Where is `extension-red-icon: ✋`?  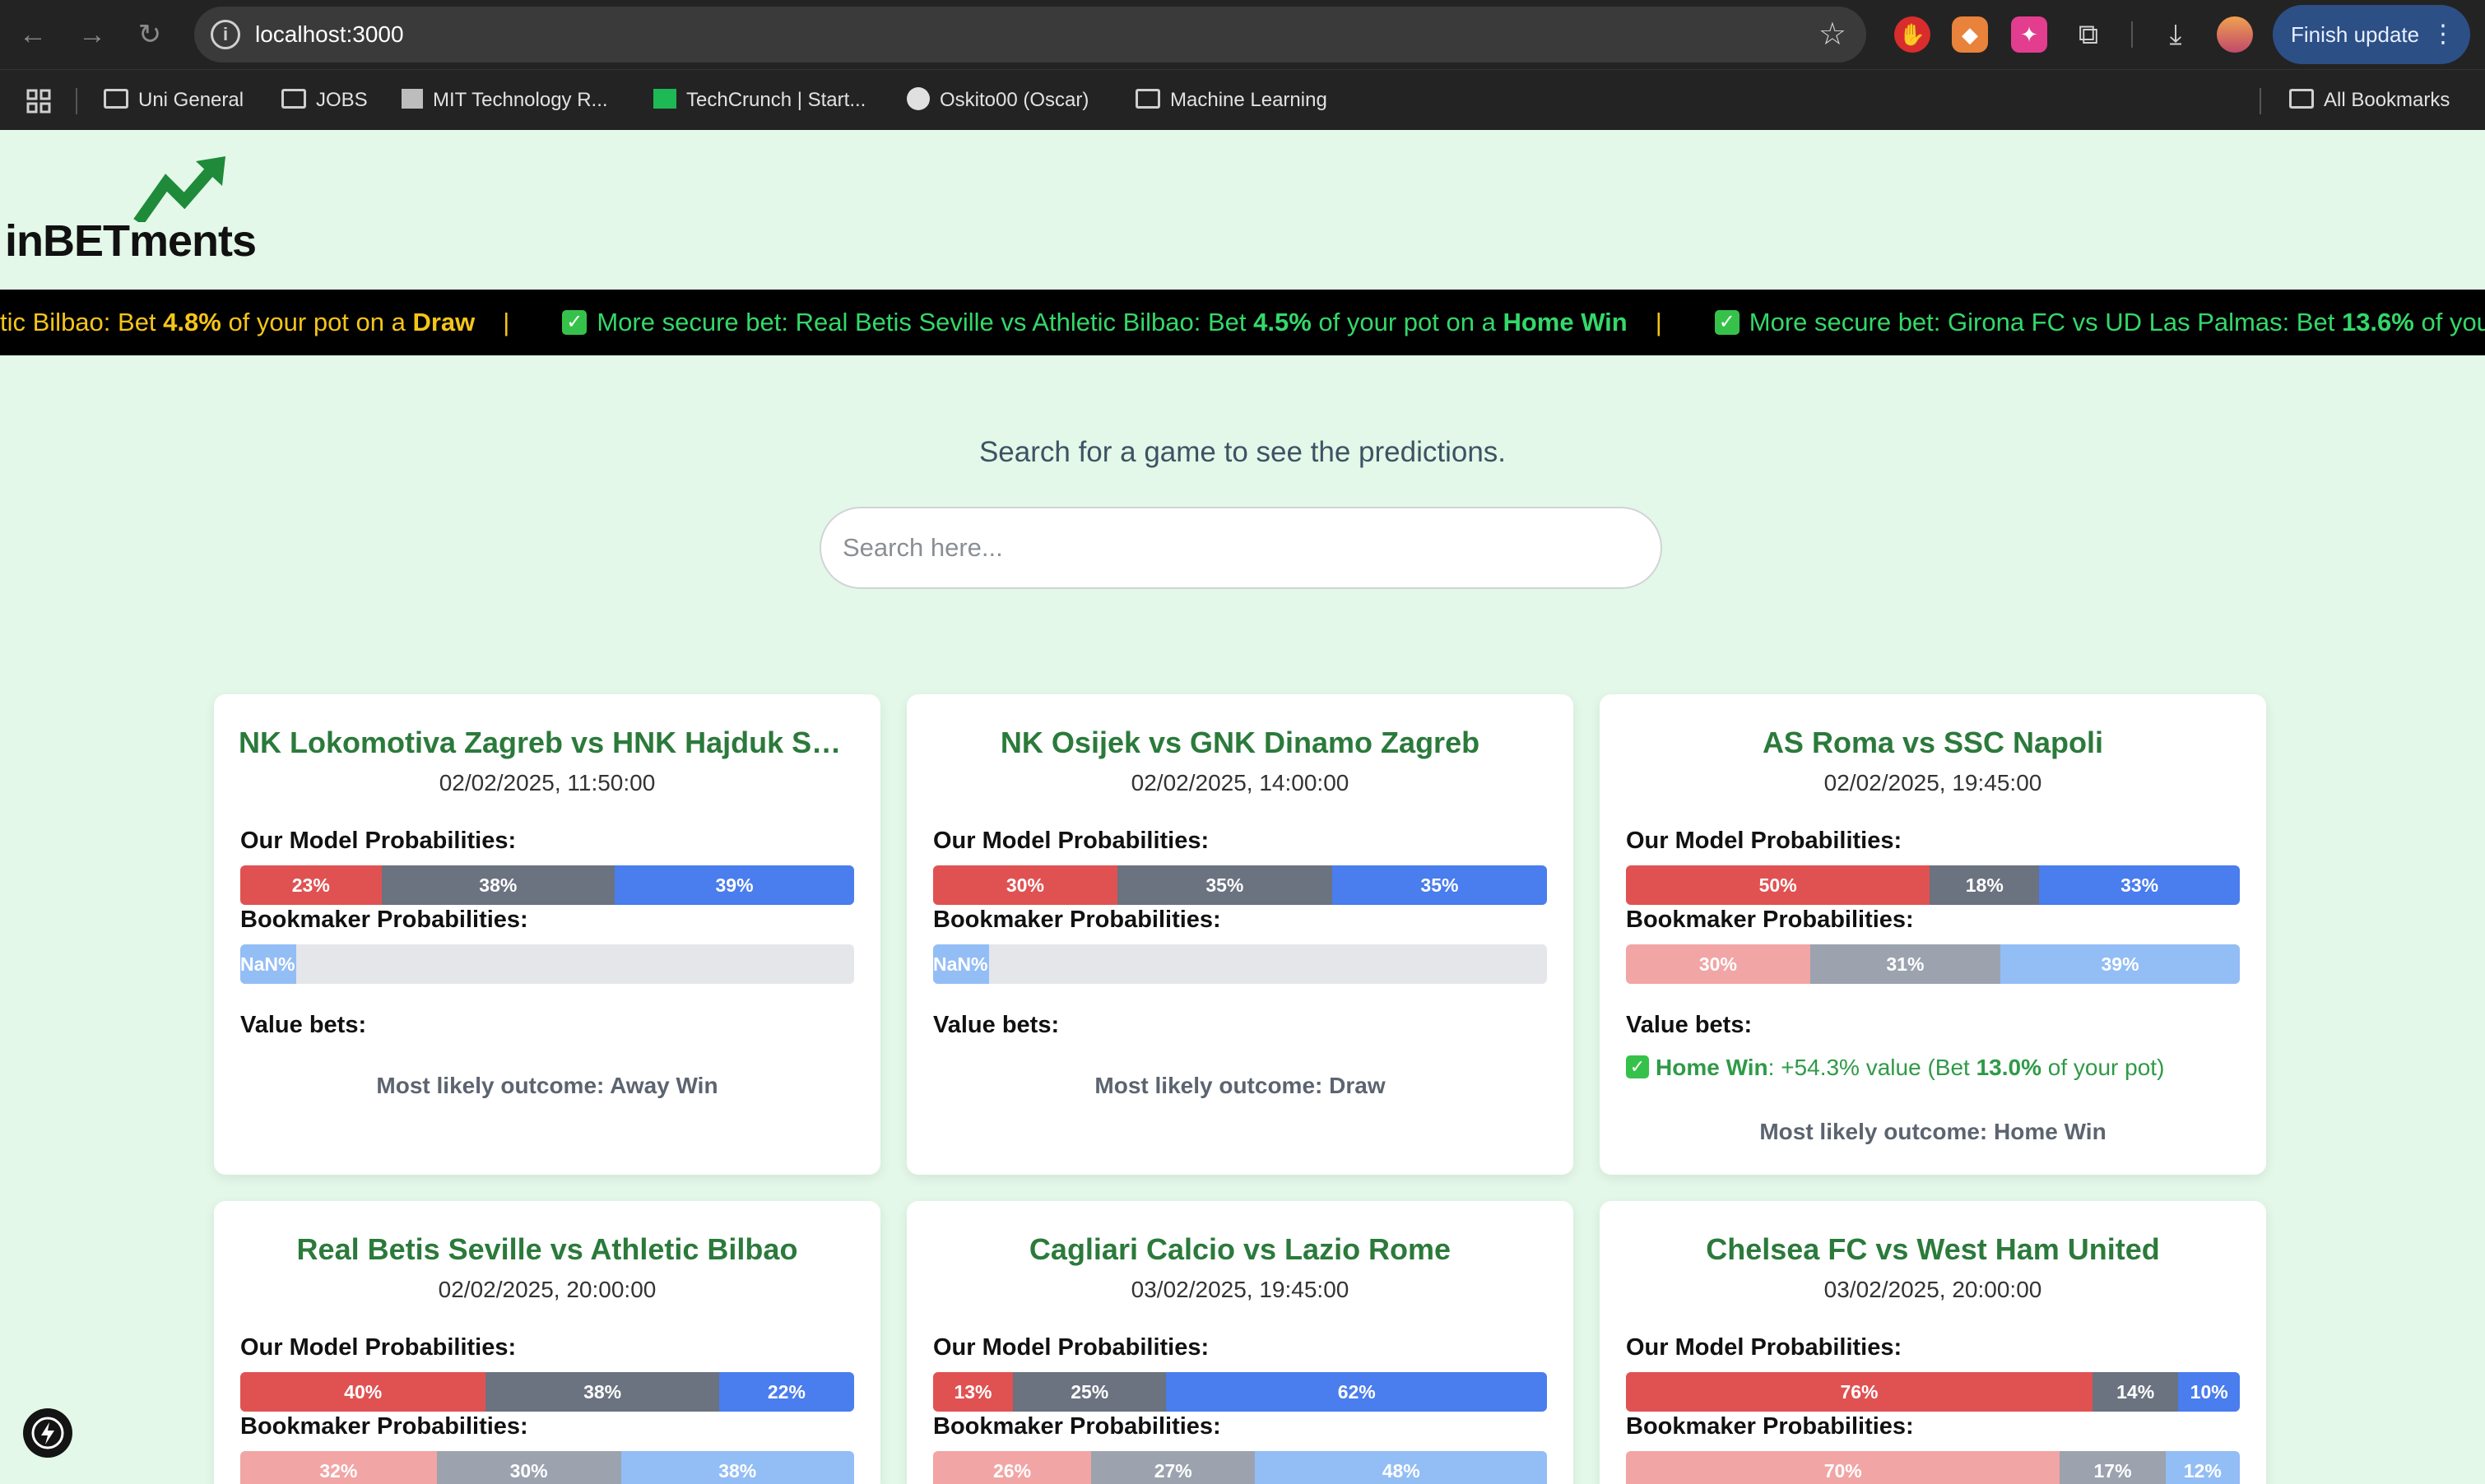 extension-red-icon: ✋ is located at coordinates (1912, 34).